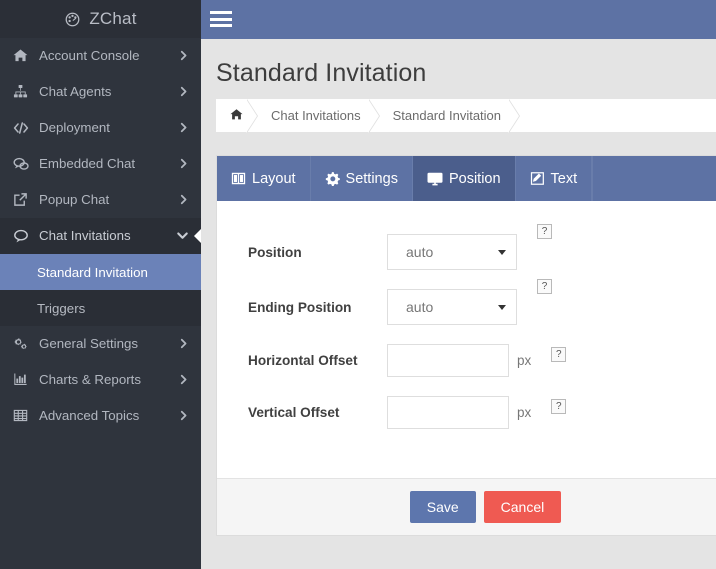  I want to click on sidebar-subnav-chat-invitations: Standard Invitation Triggers, so click(100, 290).